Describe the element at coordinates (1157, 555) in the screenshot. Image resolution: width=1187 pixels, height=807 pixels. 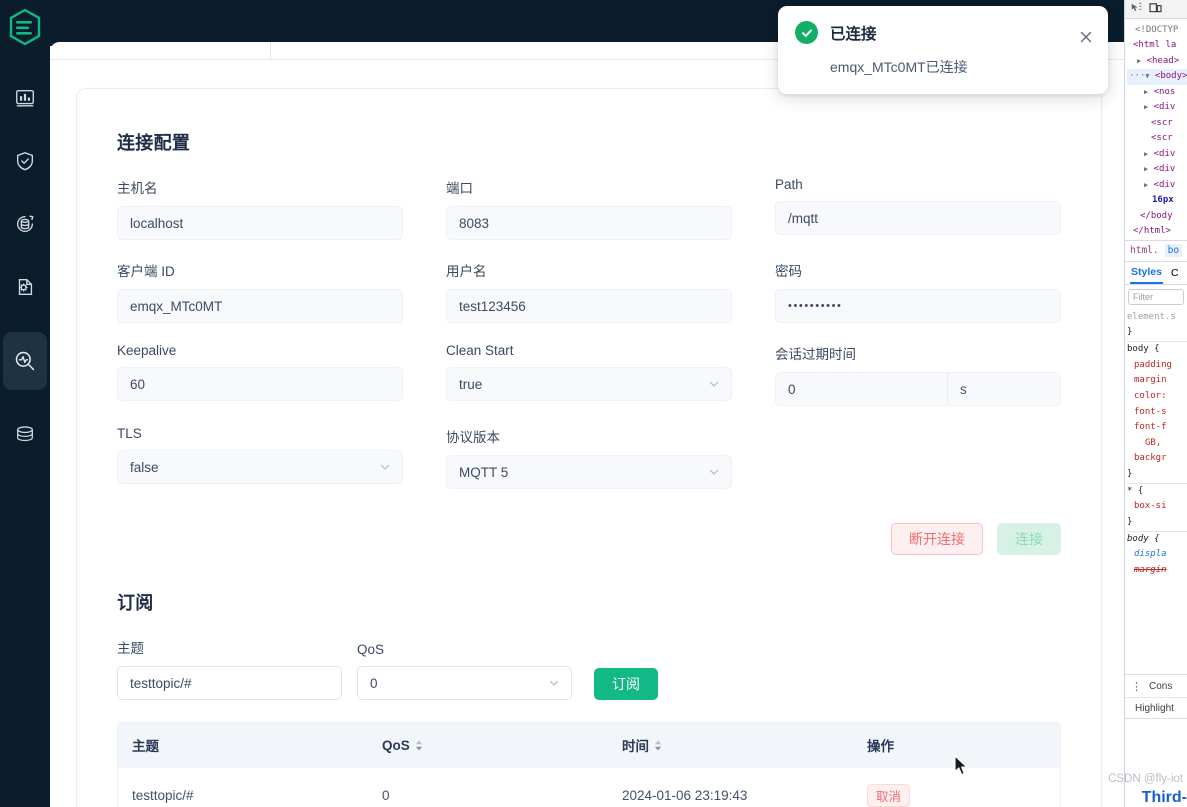
I see `css-line: displa` at that location.